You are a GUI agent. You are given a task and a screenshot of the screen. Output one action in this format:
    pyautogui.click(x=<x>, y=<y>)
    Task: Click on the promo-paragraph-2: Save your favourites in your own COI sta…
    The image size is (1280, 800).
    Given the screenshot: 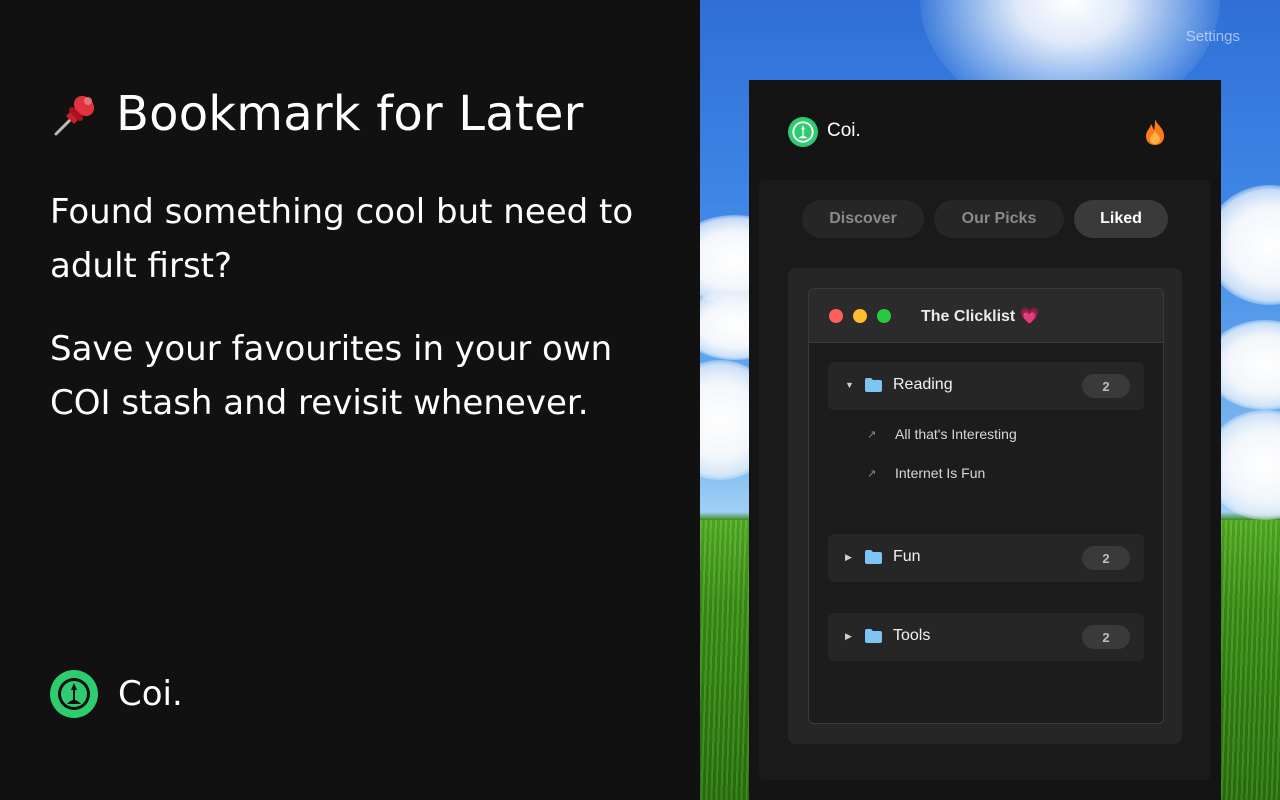 What is the action you would take?
    pyautogui.click(x=331, y=376)
    